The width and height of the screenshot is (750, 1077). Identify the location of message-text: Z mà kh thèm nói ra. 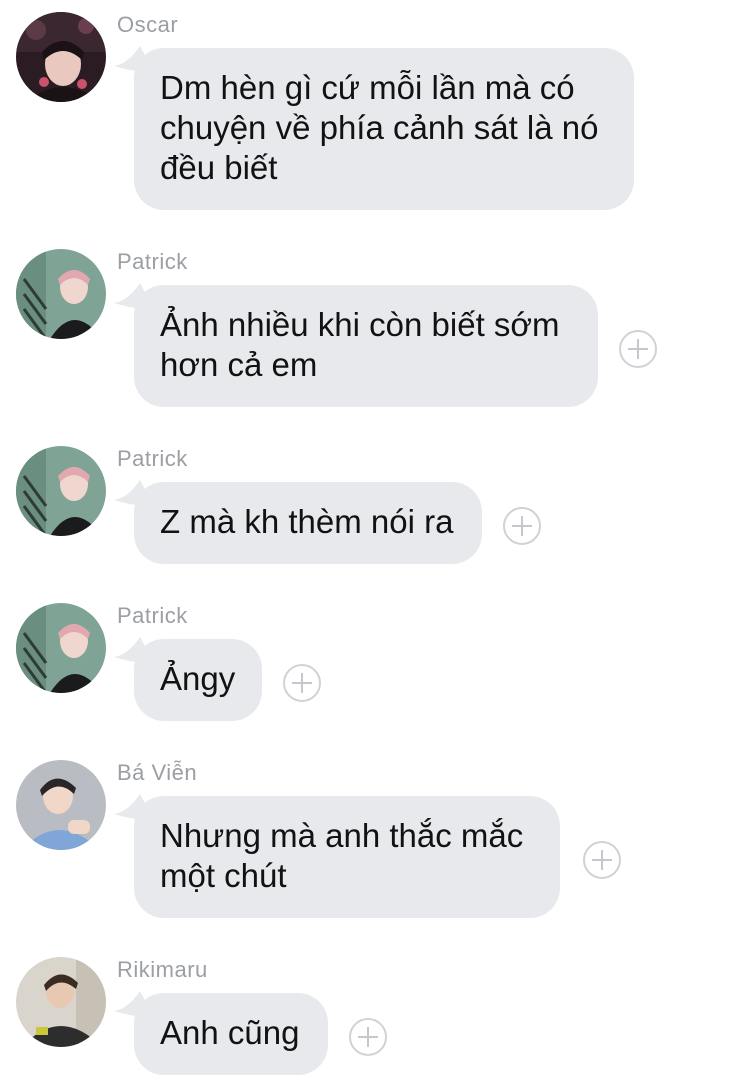
(307, 521).